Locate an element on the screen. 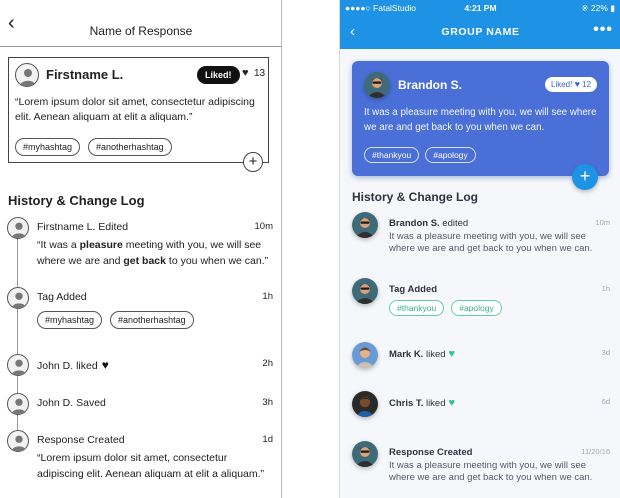  log-time: 3d is located at coordinates (605, 352).